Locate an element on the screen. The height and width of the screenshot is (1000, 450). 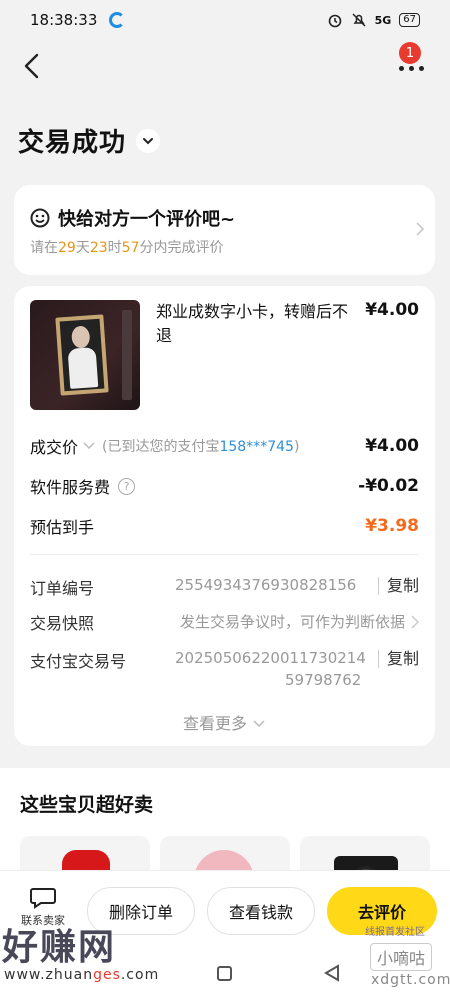
chat-bubble-icon is located at coordinates (43, 898).